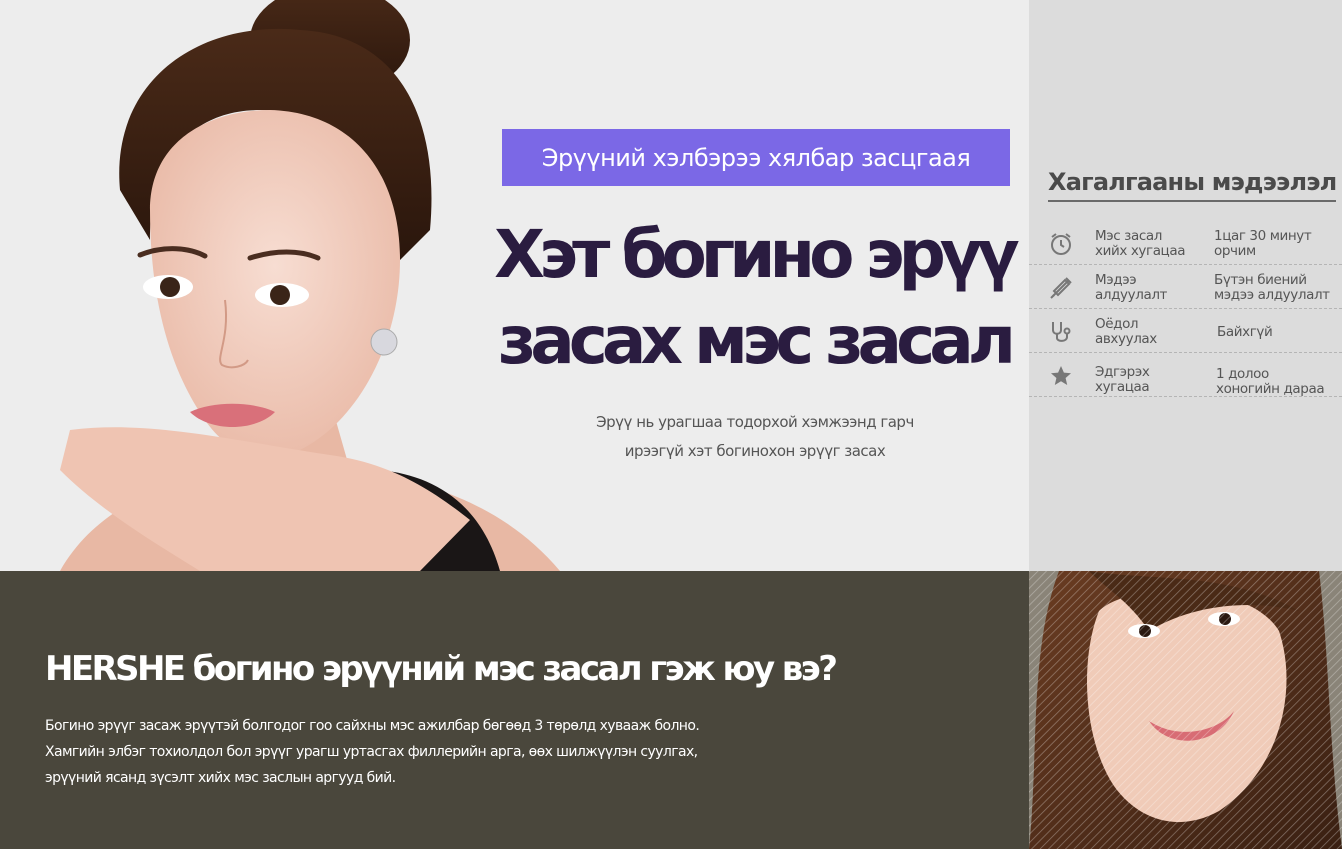 The width and height of the screenshot is (1342, 849). I want to click on info-value-duration: 1цаг 30 минут орчим, so click(1278, 244).